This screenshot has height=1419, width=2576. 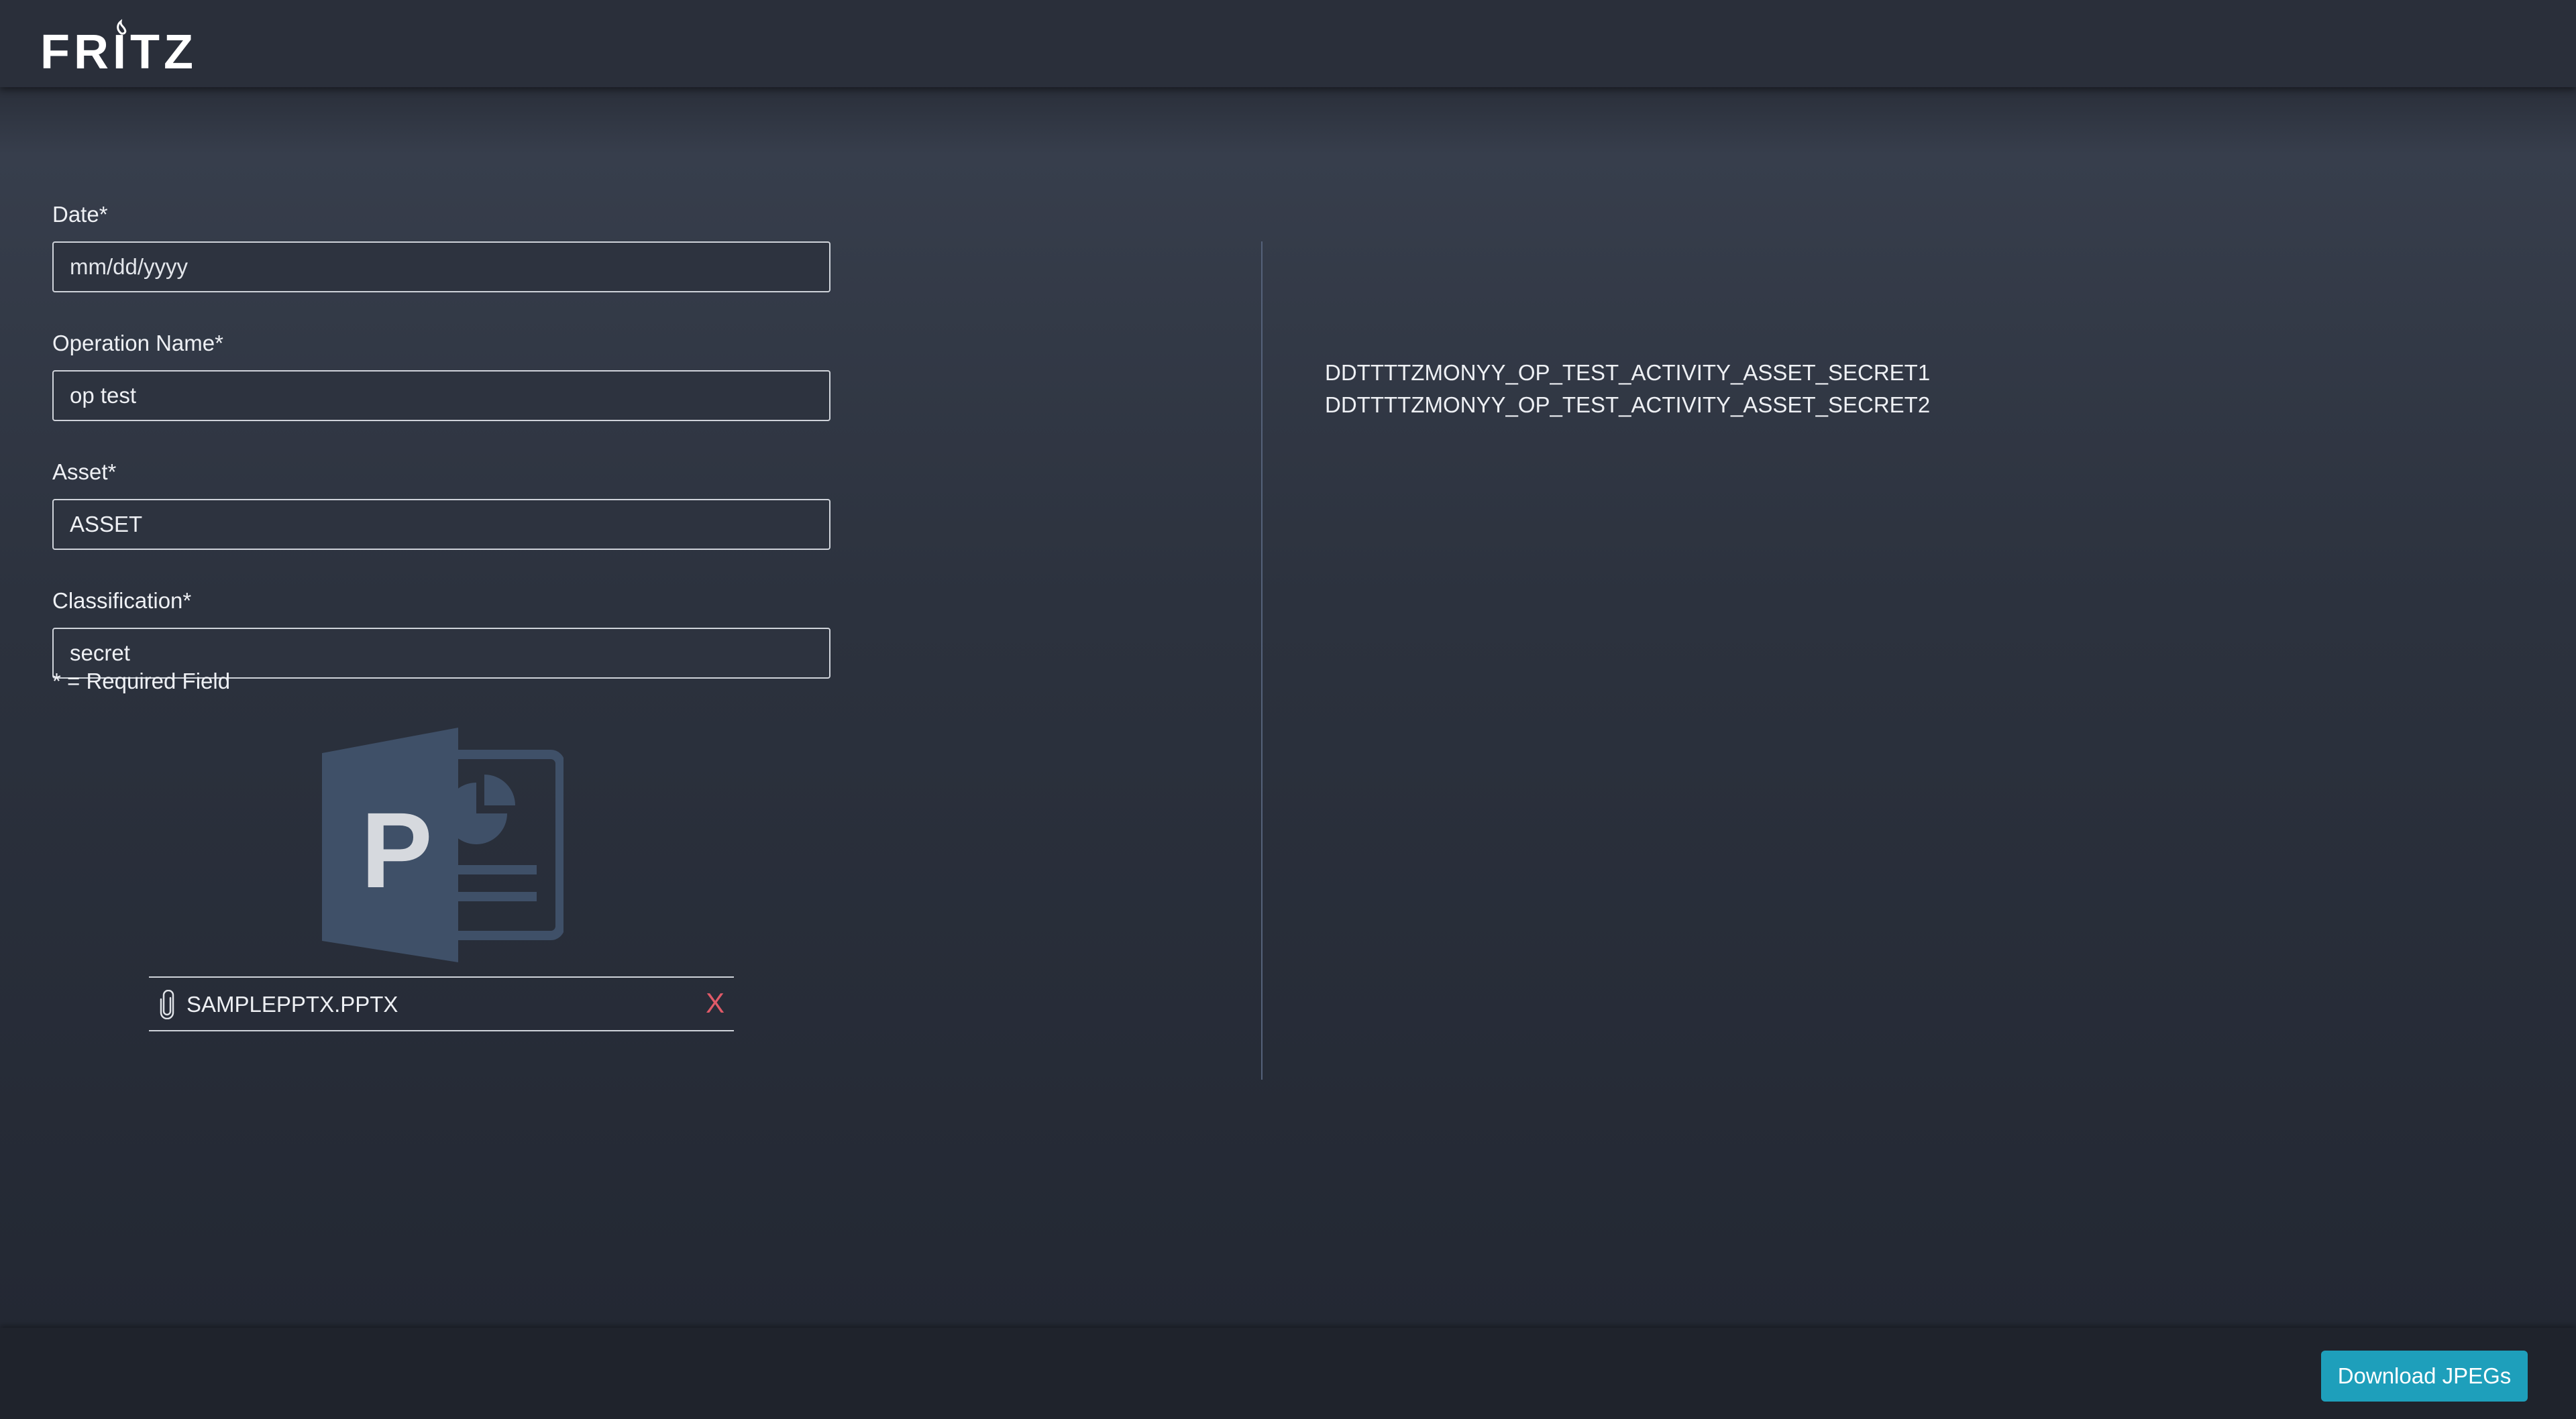 What do you see at coordinates (137, 343) in the screenshot?
I see `operation-name-label: Operation Name*` at bounding box center [137, 343].